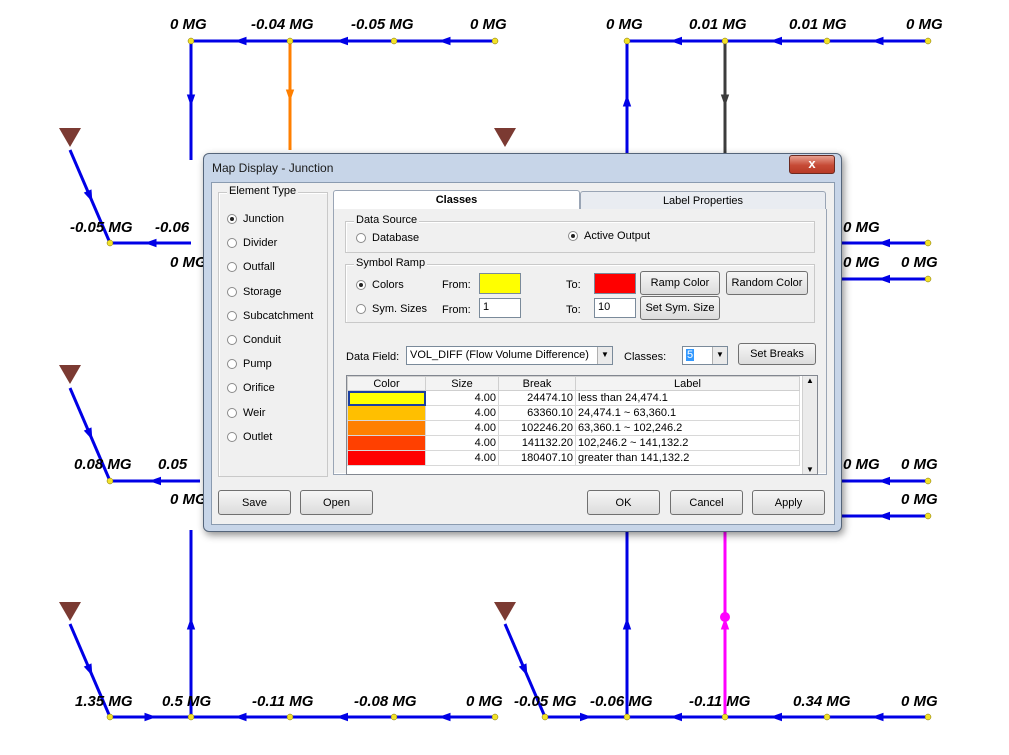 This screenshot has width=1009, height=755. I want to click on class-label-cell: greater than 141,132.2, so click(687, 458).